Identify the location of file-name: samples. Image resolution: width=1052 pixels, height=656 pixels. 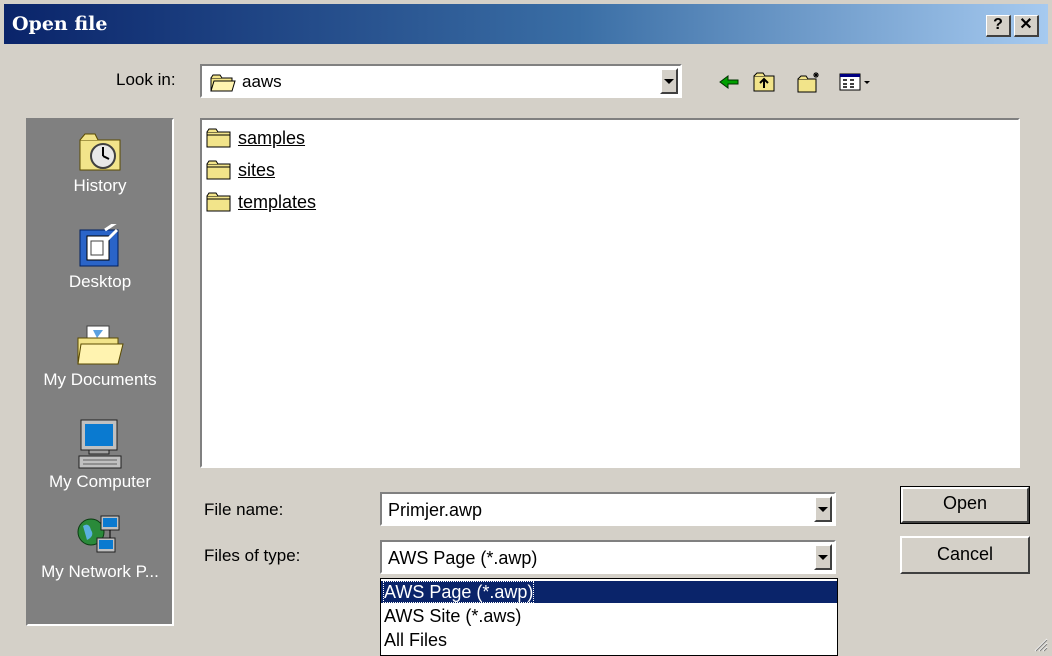
(272, 137).